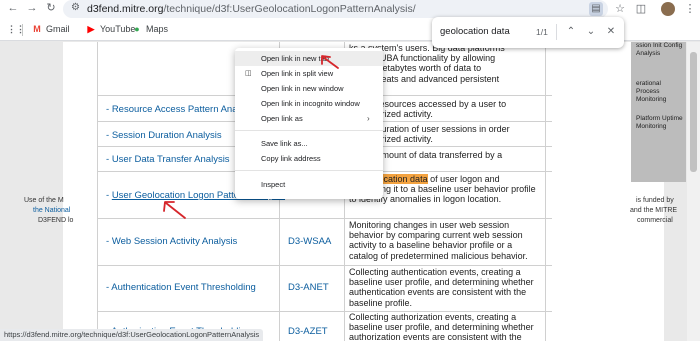 The width and height of the screenshot is (700, 341). What do you see at coordinates (118, 29) in the screenshot?
I see `bookmark-youtube-label: YouTube` at bounding box center [118, 29].